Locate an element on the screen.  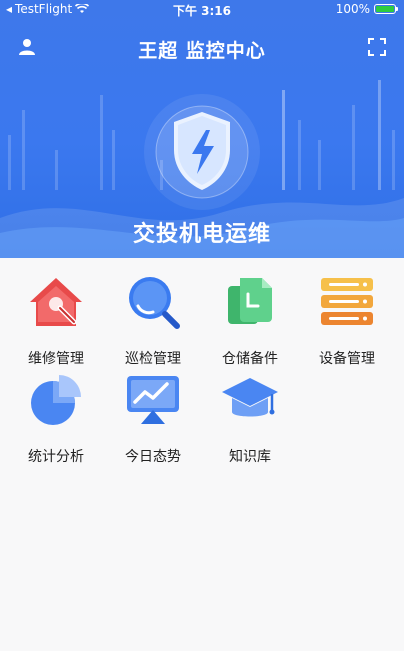
shield-lightning-icon is located at coordinates (202, 152).